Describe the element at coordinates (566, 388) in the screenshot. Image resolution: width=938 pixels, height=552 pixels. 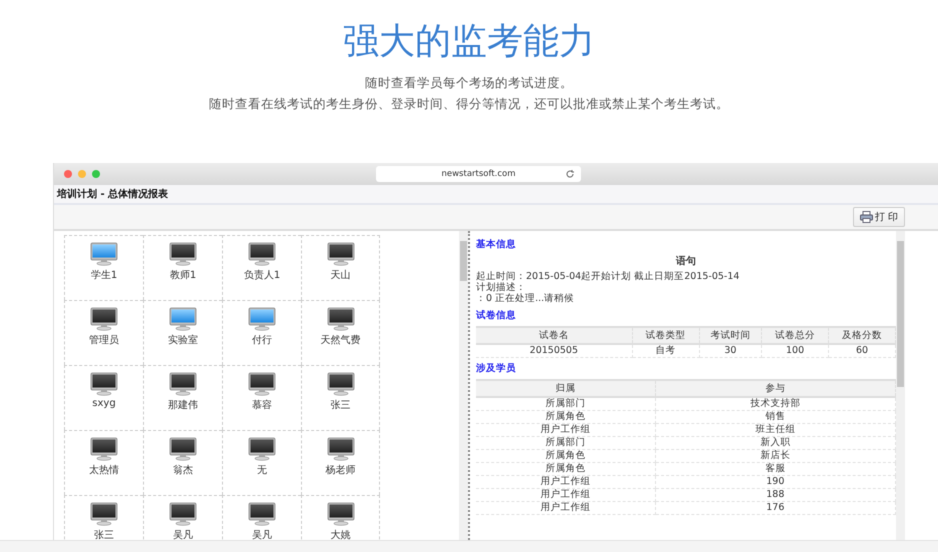
I see `column-header: 归属` at that location.